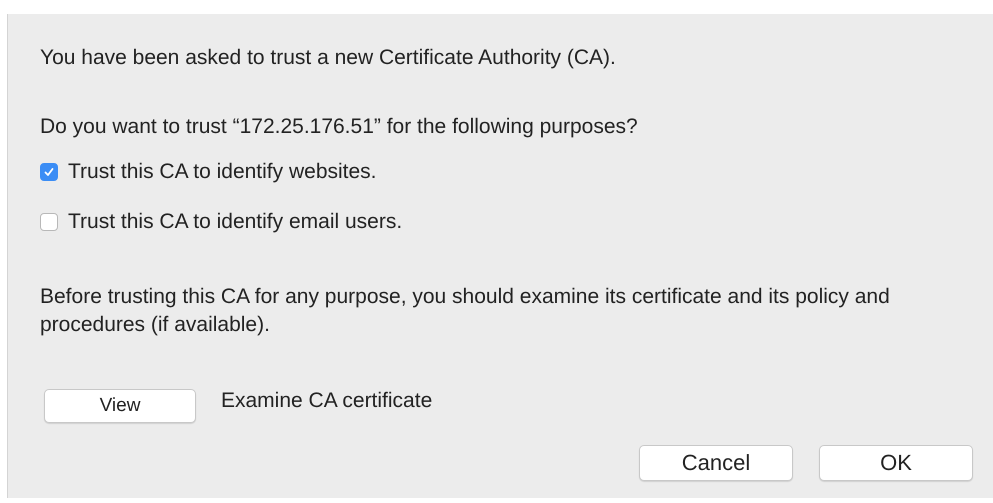 Image resolution: width=993 pixels, height=503 pixels. What do you see at coordinates (326, 401) in the screenshot?
I see `view-description: Examine CA certificate` at bounding box center [326, 401].